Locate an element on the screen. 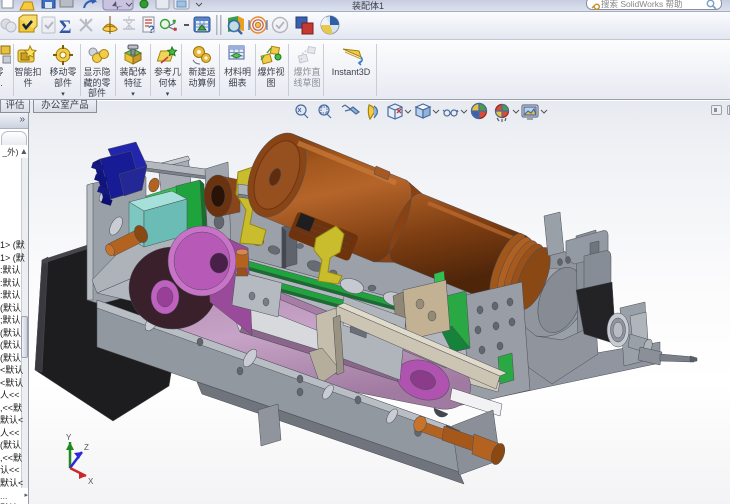 The width and height of the screenshot is (730, 504). svg-text: X is located at coordinates (91, 481).